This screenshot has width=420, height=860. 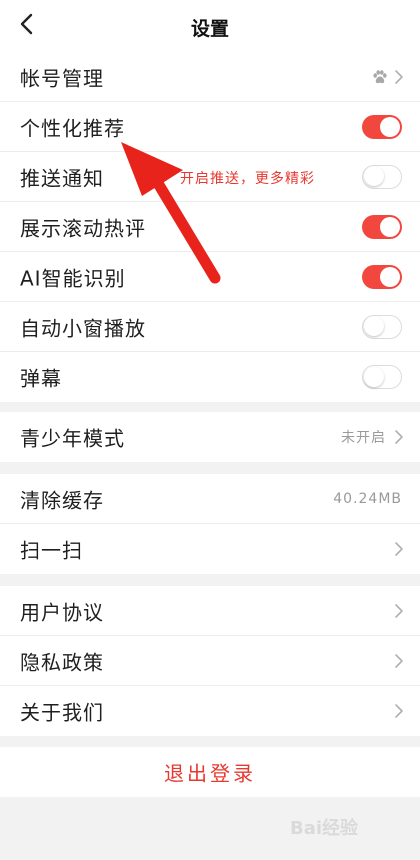 I want to click on row-clear-cache: 清除缓存 40.24MB, so click(x=210, y=499).